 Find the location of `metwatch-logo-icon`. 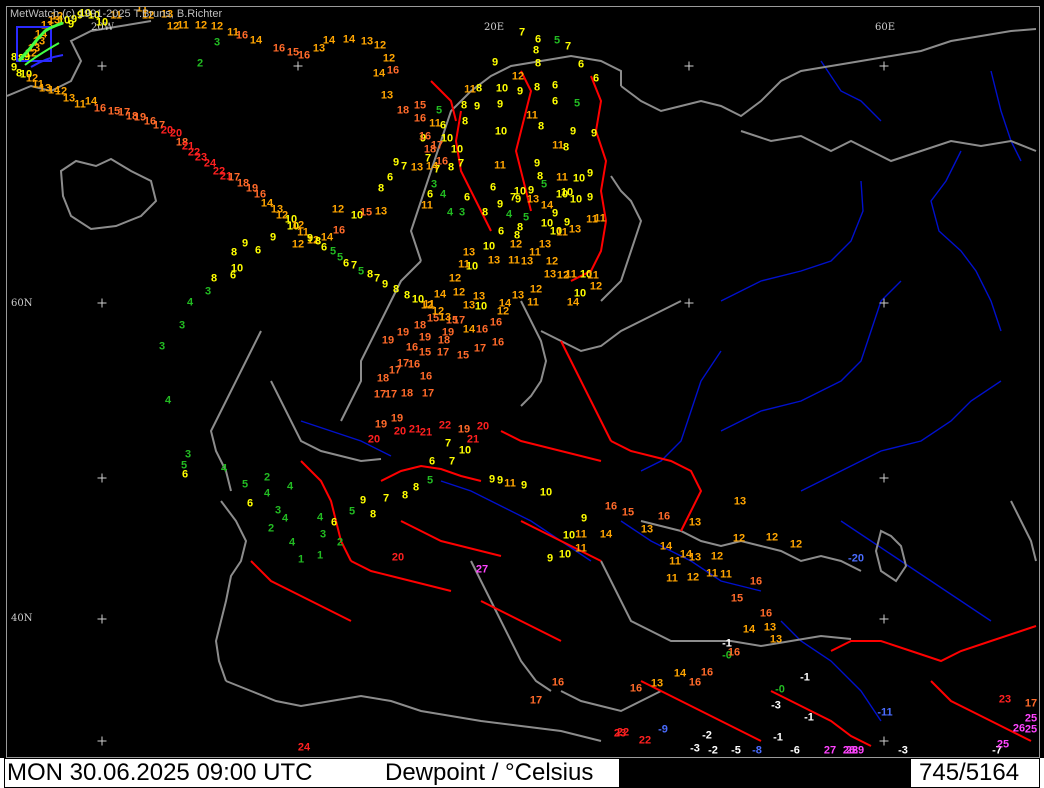

metwatch-logo-icon is located at coordinates (41, 47).